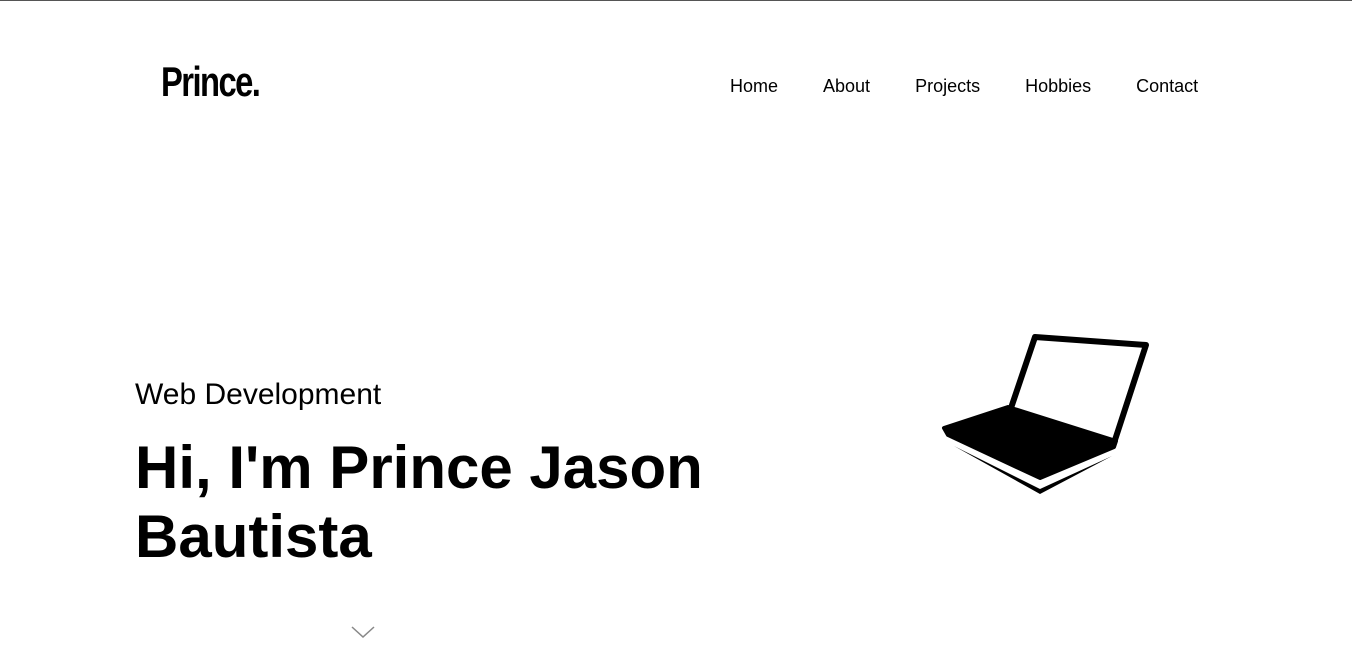 The image size is (1352, 657). I want to click on chevron-down-icon, so click(363, 632).